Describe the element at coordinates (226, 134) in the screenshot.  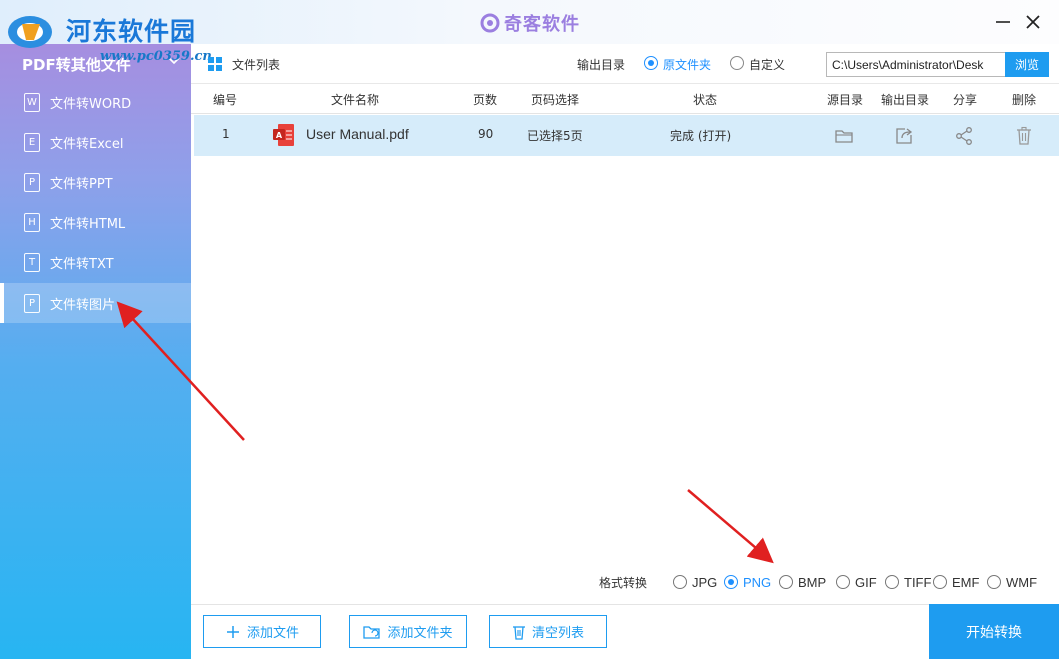
I see `row-number: 1` at that location.